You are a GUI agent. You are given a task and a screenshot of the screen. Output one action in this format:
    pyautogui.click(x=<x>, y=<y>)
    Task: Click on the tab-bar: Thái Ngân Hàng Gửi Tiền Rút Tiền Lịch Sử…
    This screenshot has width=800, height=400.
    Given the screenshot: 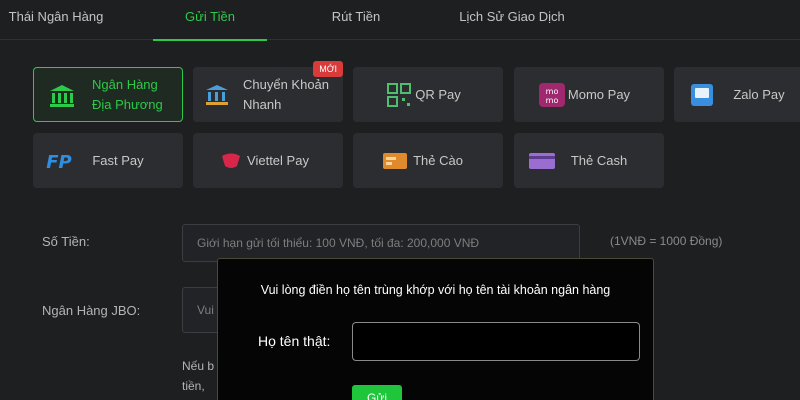 What is the action you would take?
    pyautogui.click(x=400, y=20)
    